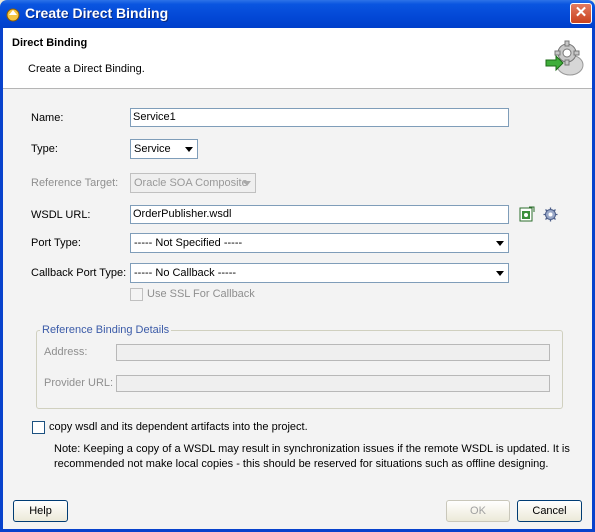  I want to click on address-input, so click(333, 352).